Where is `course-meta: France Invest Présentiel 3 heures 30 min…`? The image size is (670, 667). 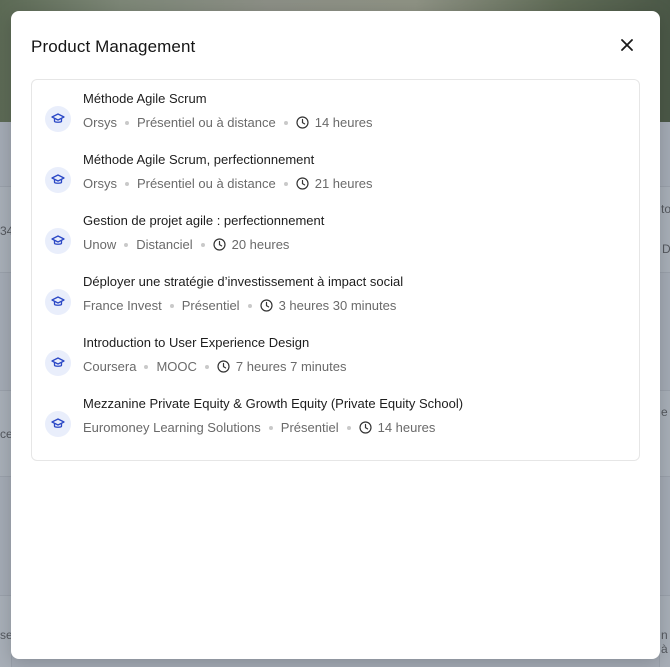 course-meta: France Invest Présentiel 3 heures 30 min… is located at coordinates (239, 305).